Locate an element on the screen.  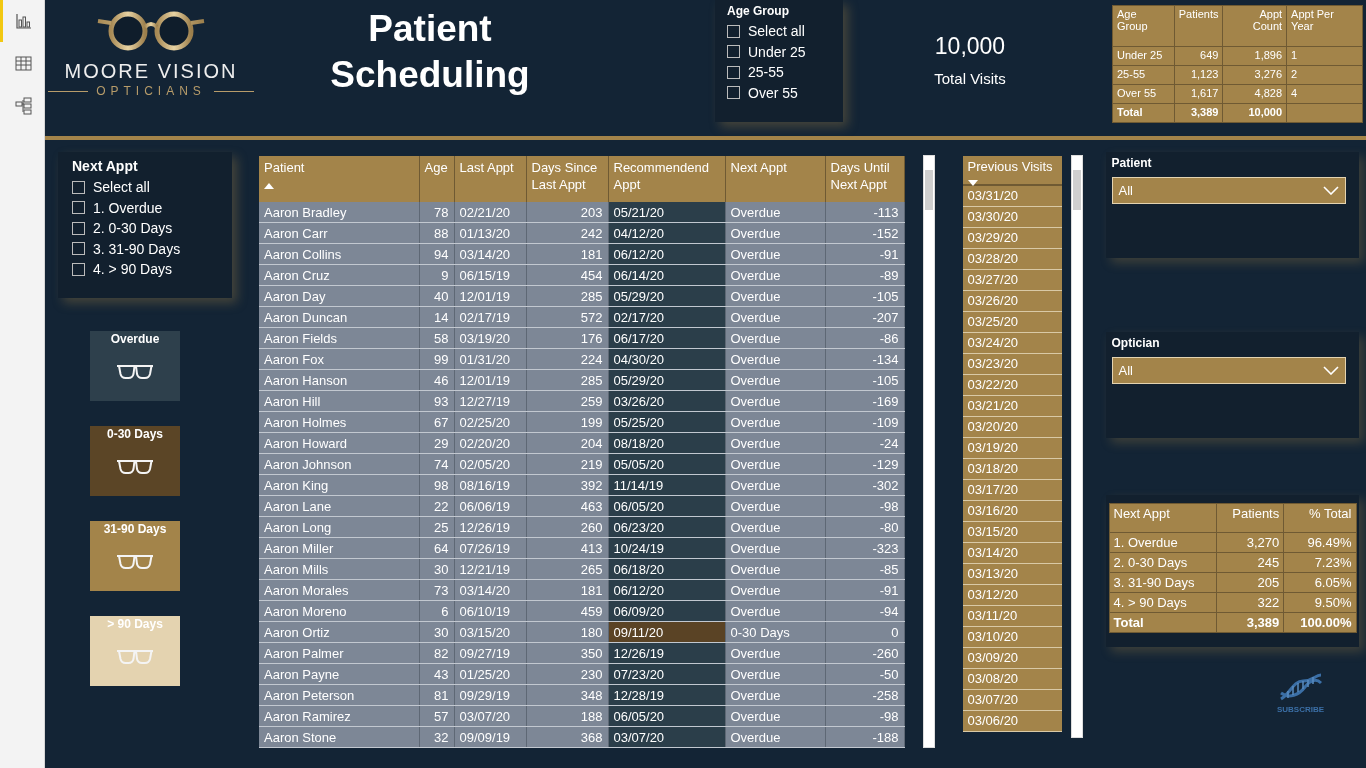
table-cell: Aaron Morales is located at coordinates (339, 590).